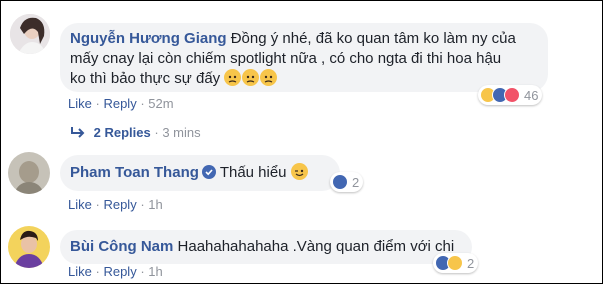  What do you see at coordinates (316, 246) in the screenshot?
I see `comment-text: Haahahahahaha .Vàng quan điểm với chi` at bounding box center [316, 246].